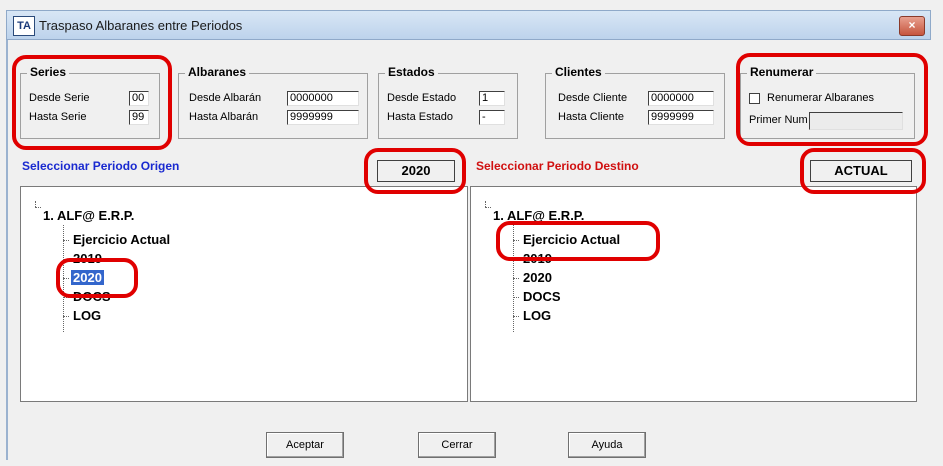  I want to click on renumerar-group: Renumerar Renumerar Albaranes Primer Num, so click(827, 102).